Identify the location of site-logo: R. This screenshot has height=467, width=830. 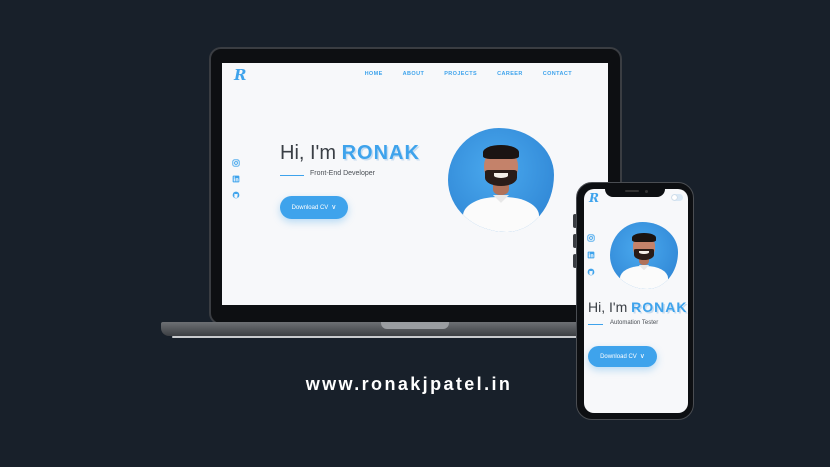
(240, 75).